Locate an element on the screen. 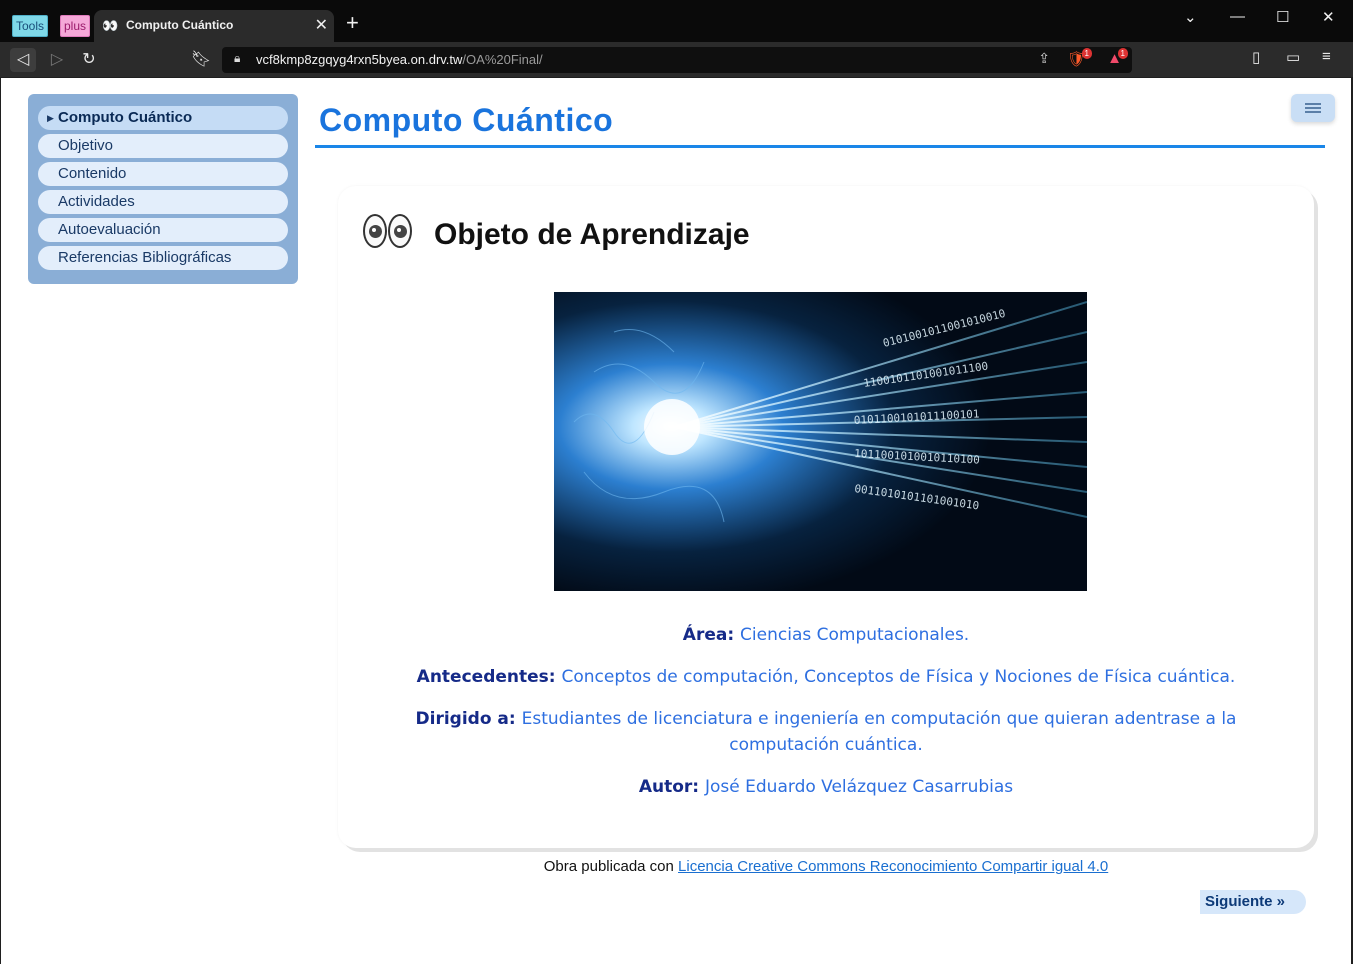  sidebar-item-autoevaluacion: Autoevaluación is located at coordinates (163, 230).